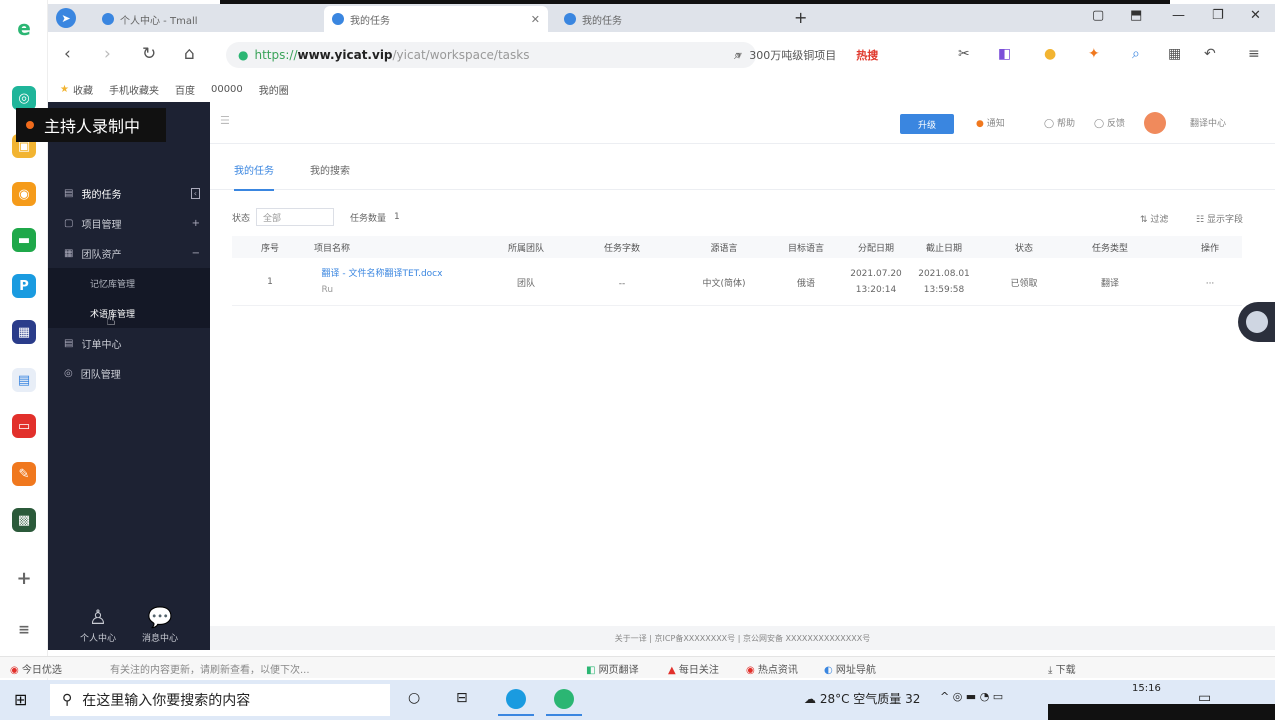 The height and width of the screenshot is (720, 1275). I want to click on browser-tab-active: 我的任务 ✕, so click(436, 19).